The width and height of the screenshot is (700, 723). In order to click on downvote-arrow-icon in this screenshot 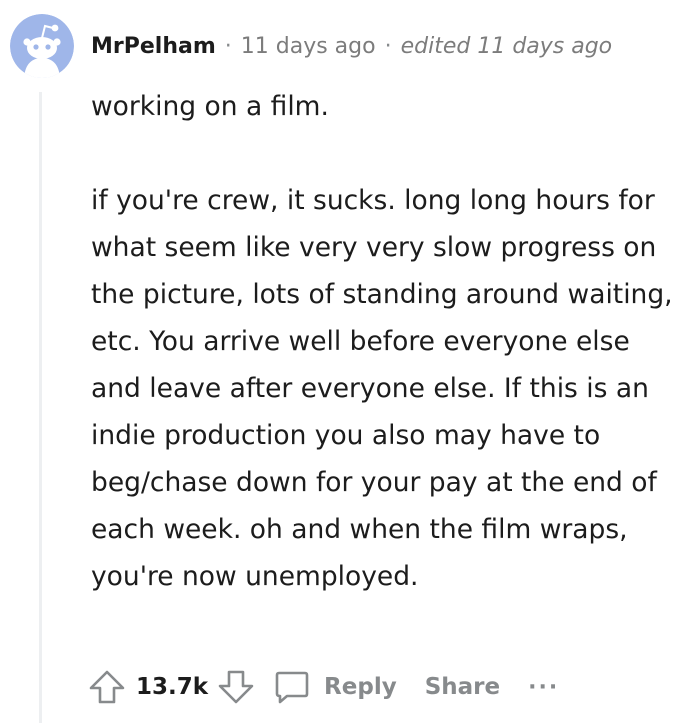, I will do `click(236, 687)`.